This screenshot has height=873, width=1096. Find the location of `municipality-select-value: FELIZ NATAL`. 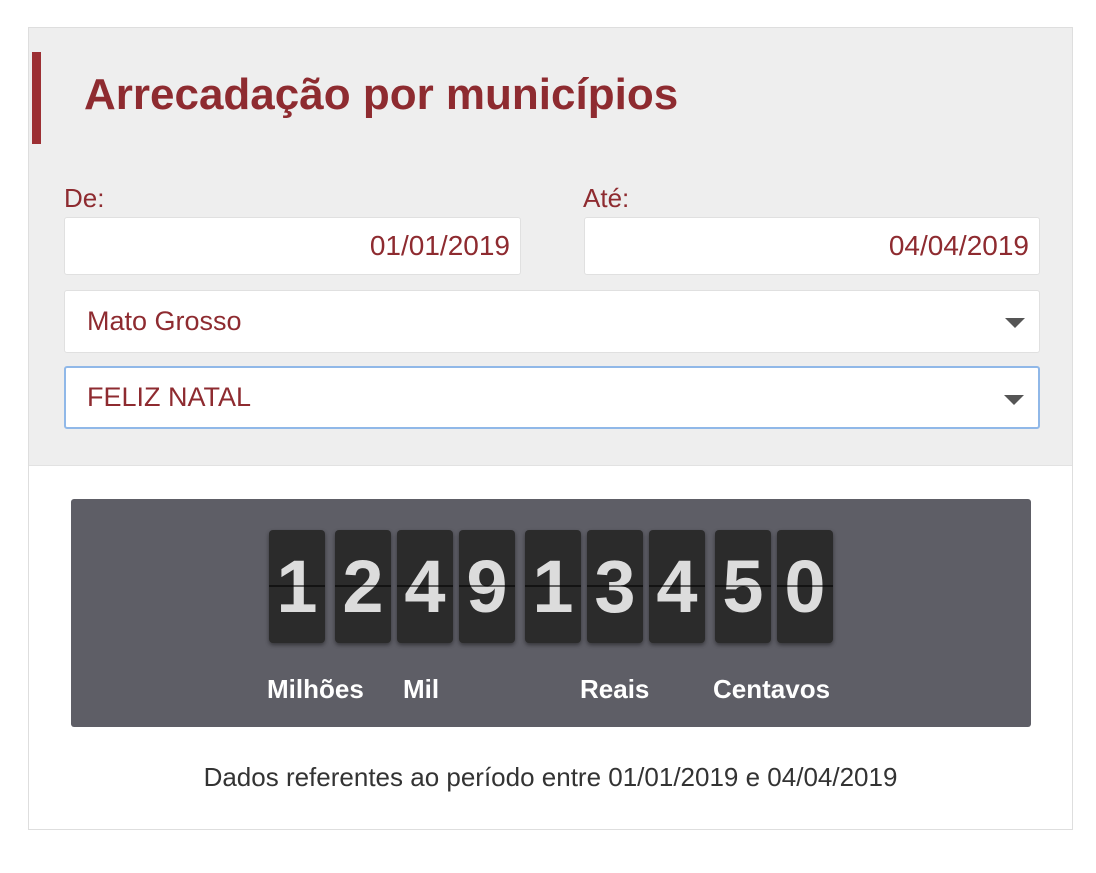

municipality-select-value: FELIZ NATAL is located at coordinates (169, 397).